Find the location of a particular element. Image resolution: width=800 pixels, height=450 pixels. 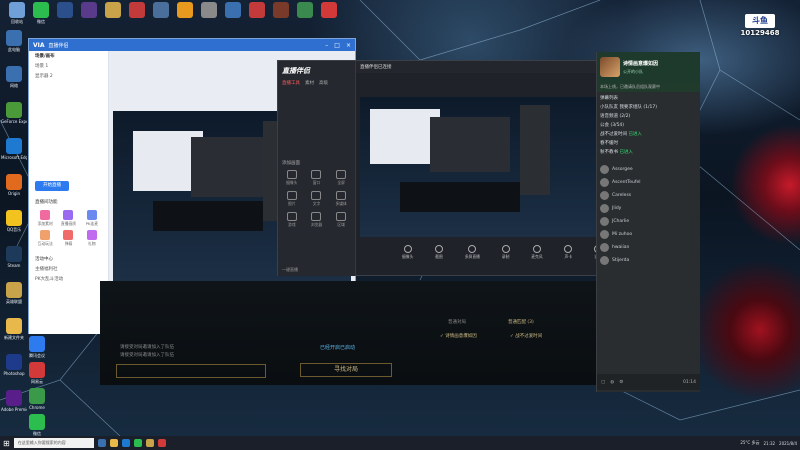

tool-item: 互动玩法 is located at coordinates (45, 238).